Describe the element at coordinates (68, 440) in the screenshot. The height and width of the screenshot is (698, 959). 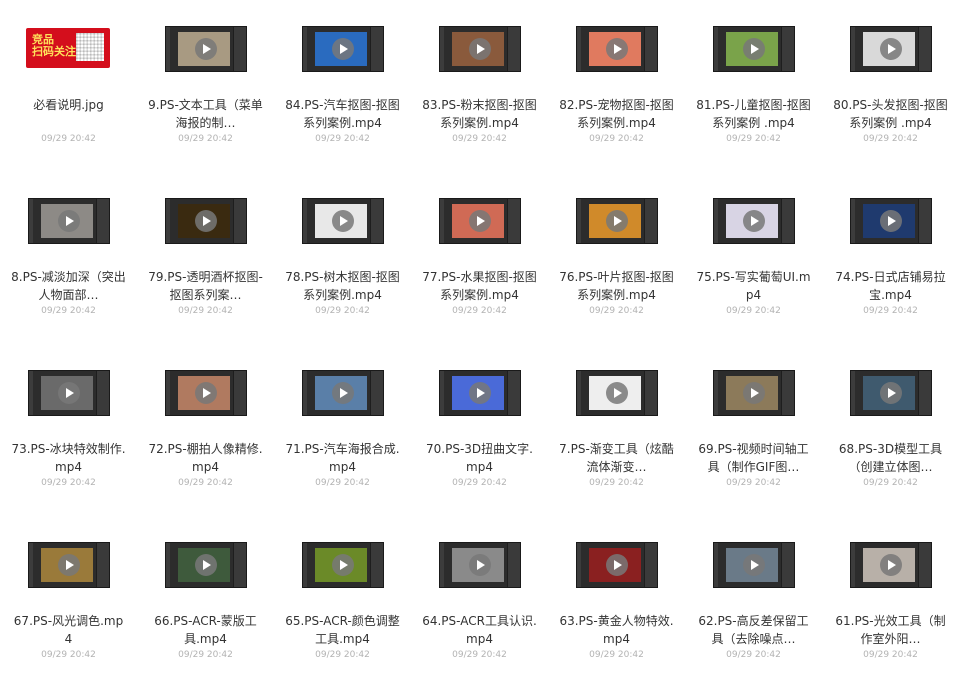
I see `file-item: 73.PS-冰块特效制作.mp4 09/29 20:42` at that location.